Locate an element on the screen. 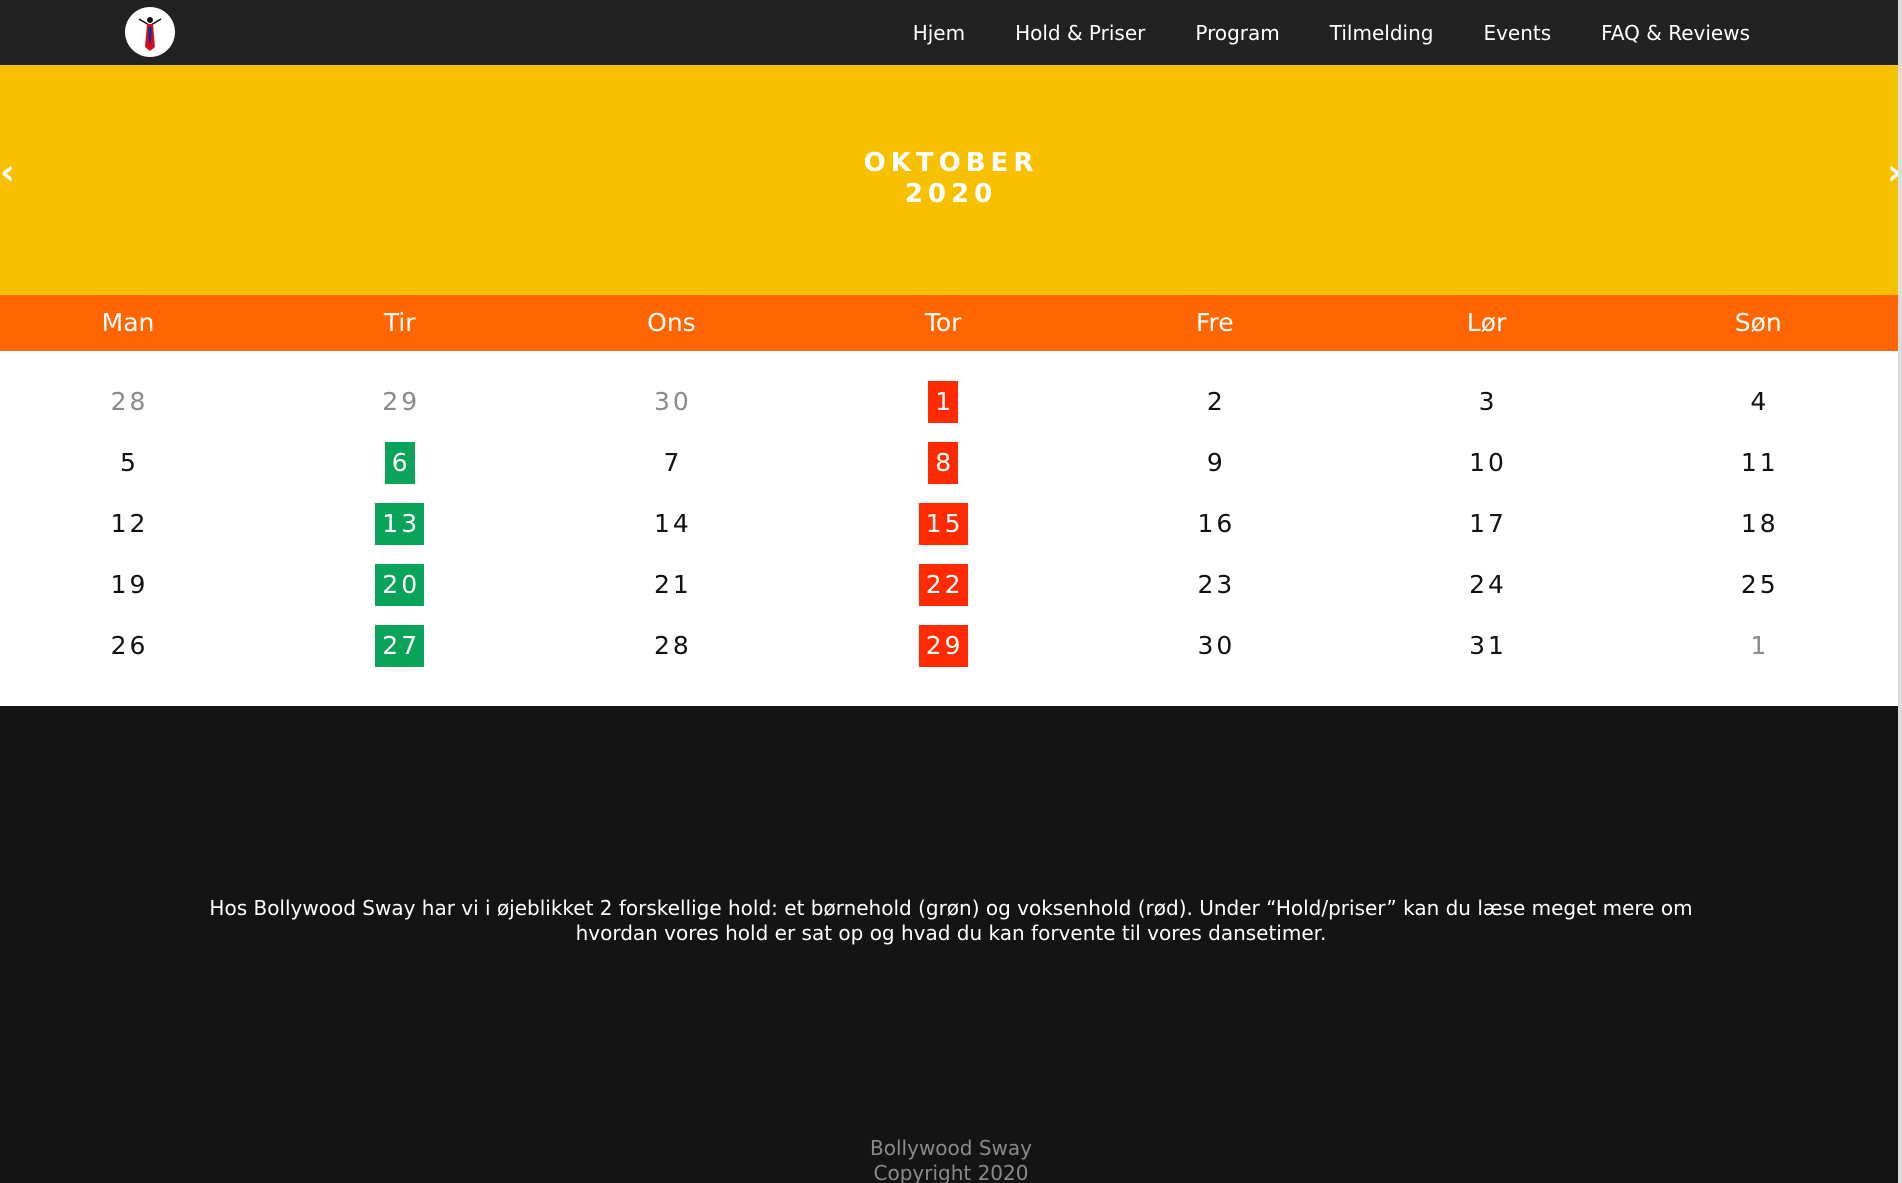 The width and height of the screenshot is (1902, 1183). logo is located at coordinates (150, 32).